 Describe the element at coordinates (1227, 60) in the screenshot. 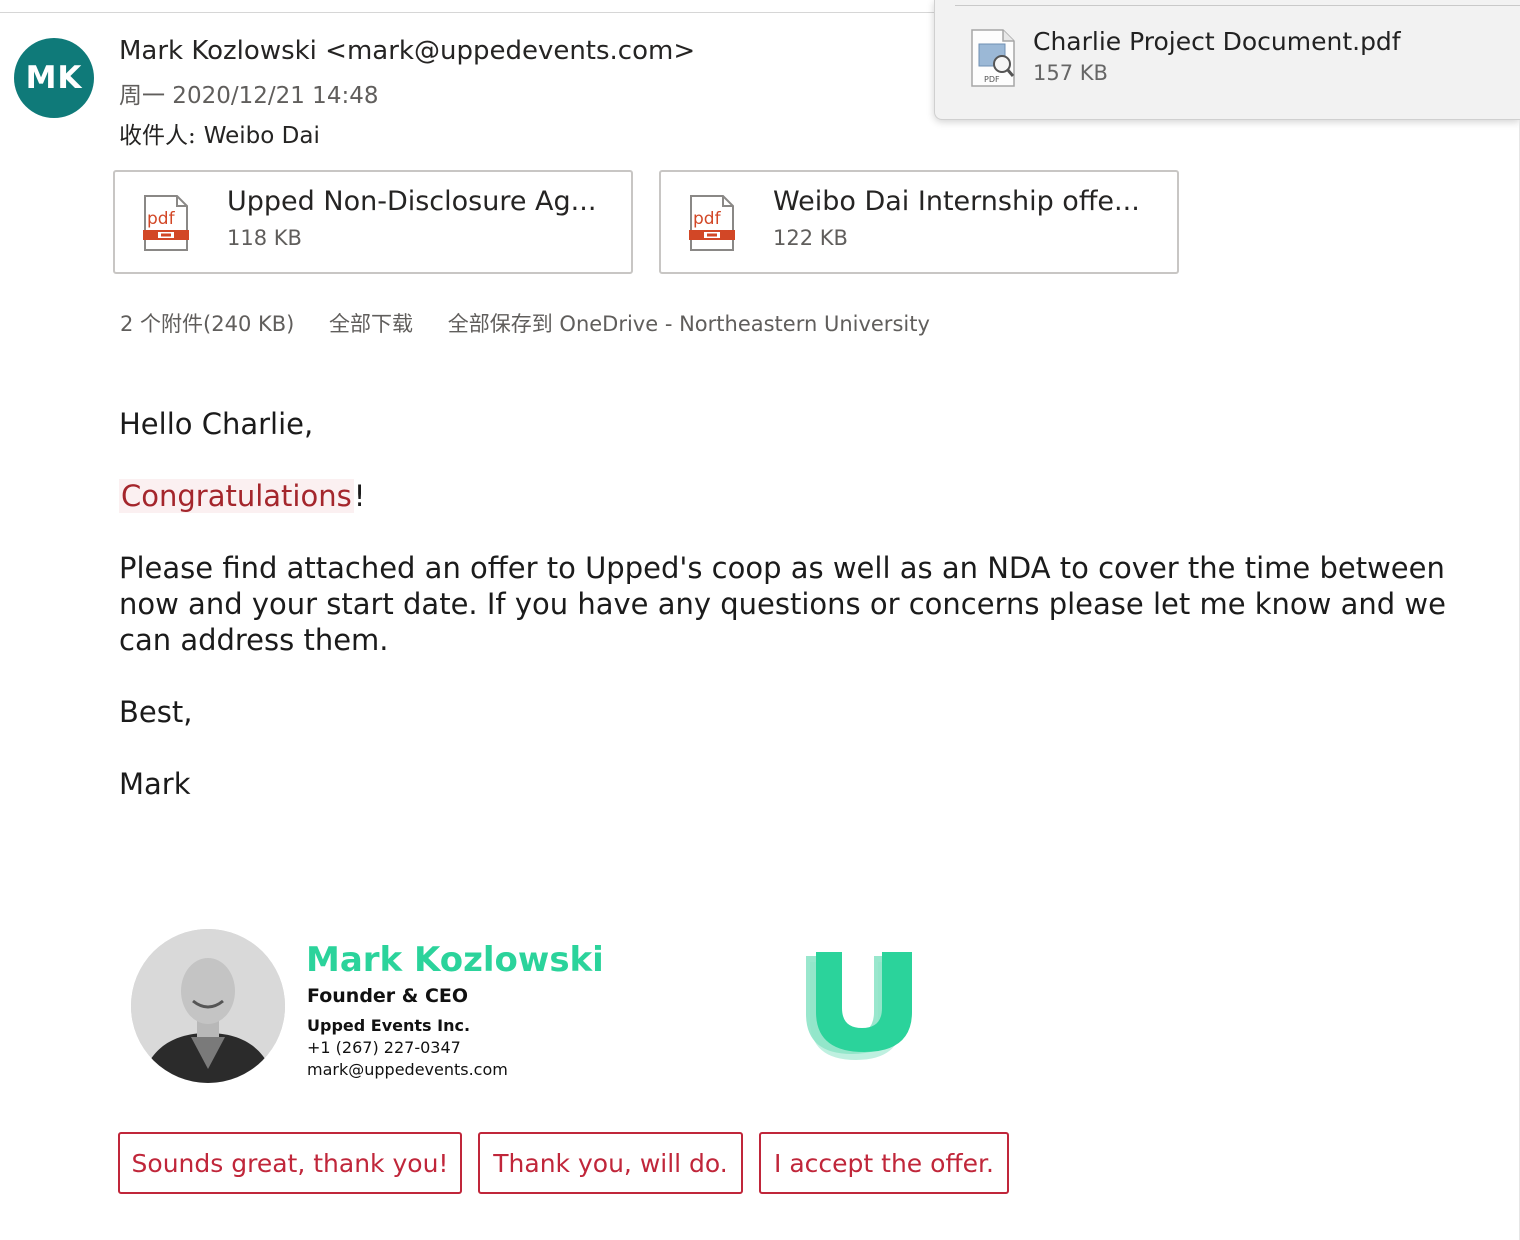

I see `download-panel: PDF Charlie Project Document.pdf 157 KB` at that location.